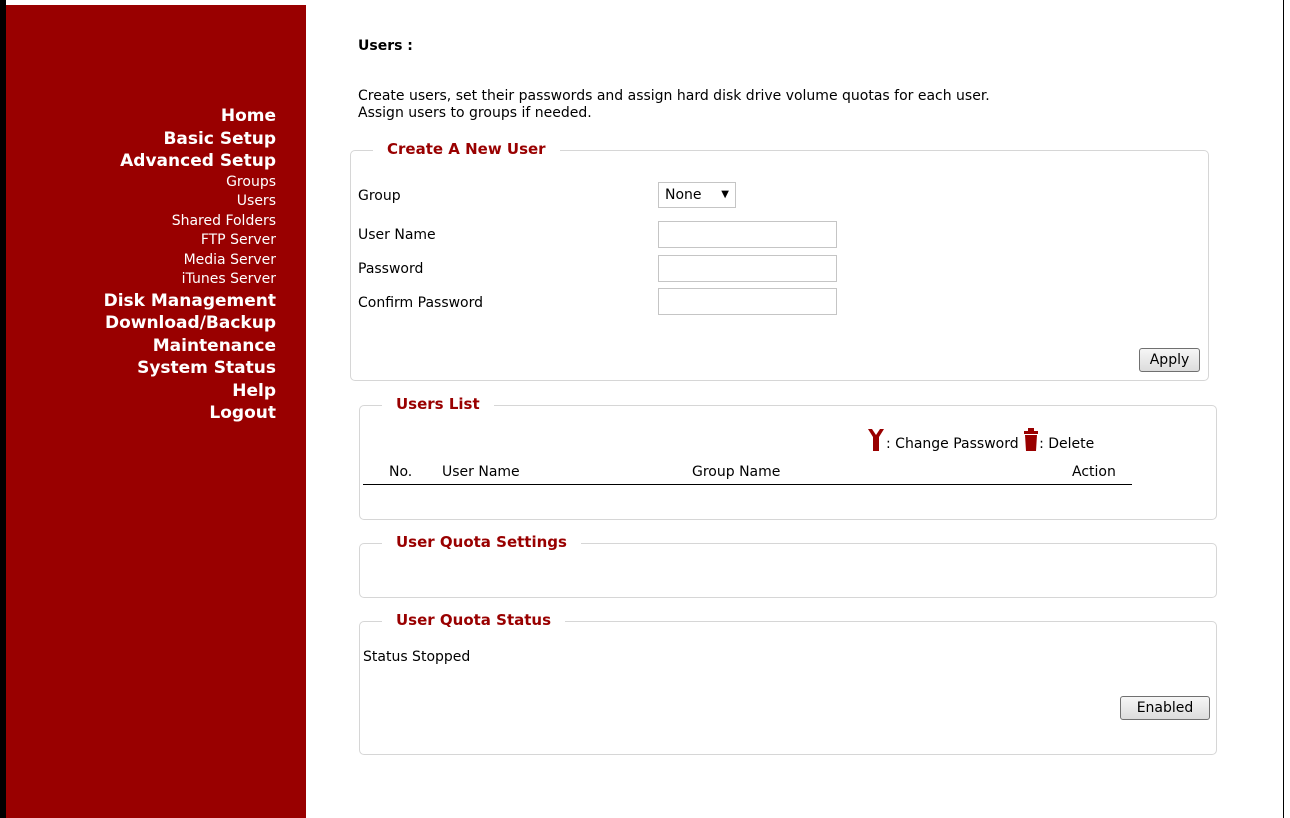 The width and height of the screenshot is (1290, 818). What do you see at coordinates (747, 301) in the screenshot?
I see `confirm-password-input` at bounding box center [747, 301].